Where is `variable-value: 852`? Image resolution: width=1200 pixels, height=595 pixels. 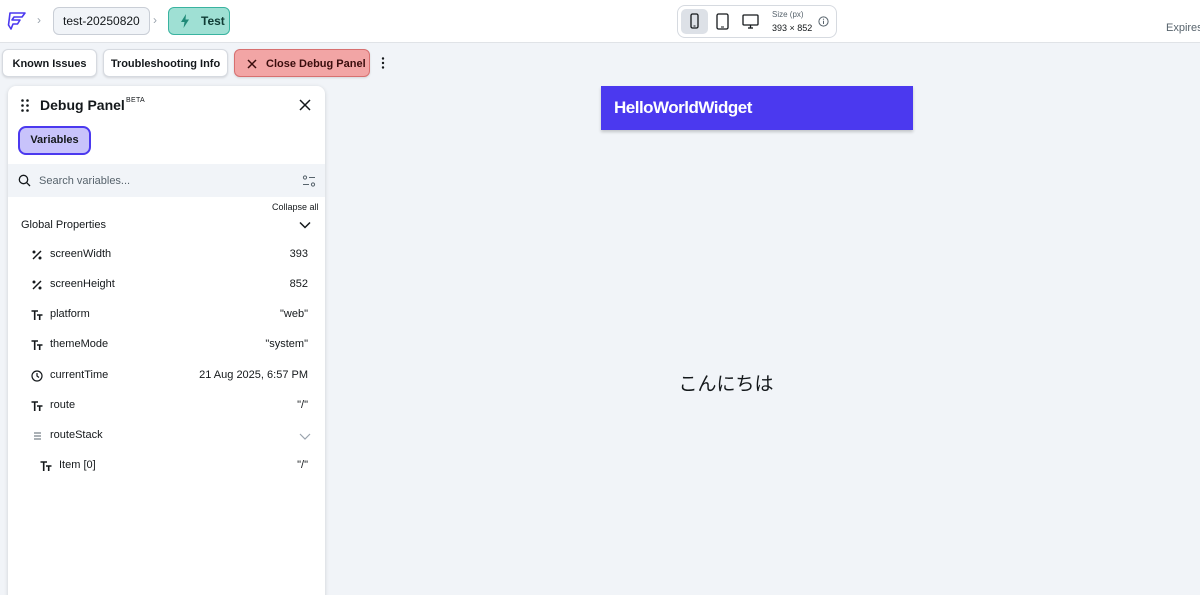
variable-value: 852 is located at coordinates (298, 284).